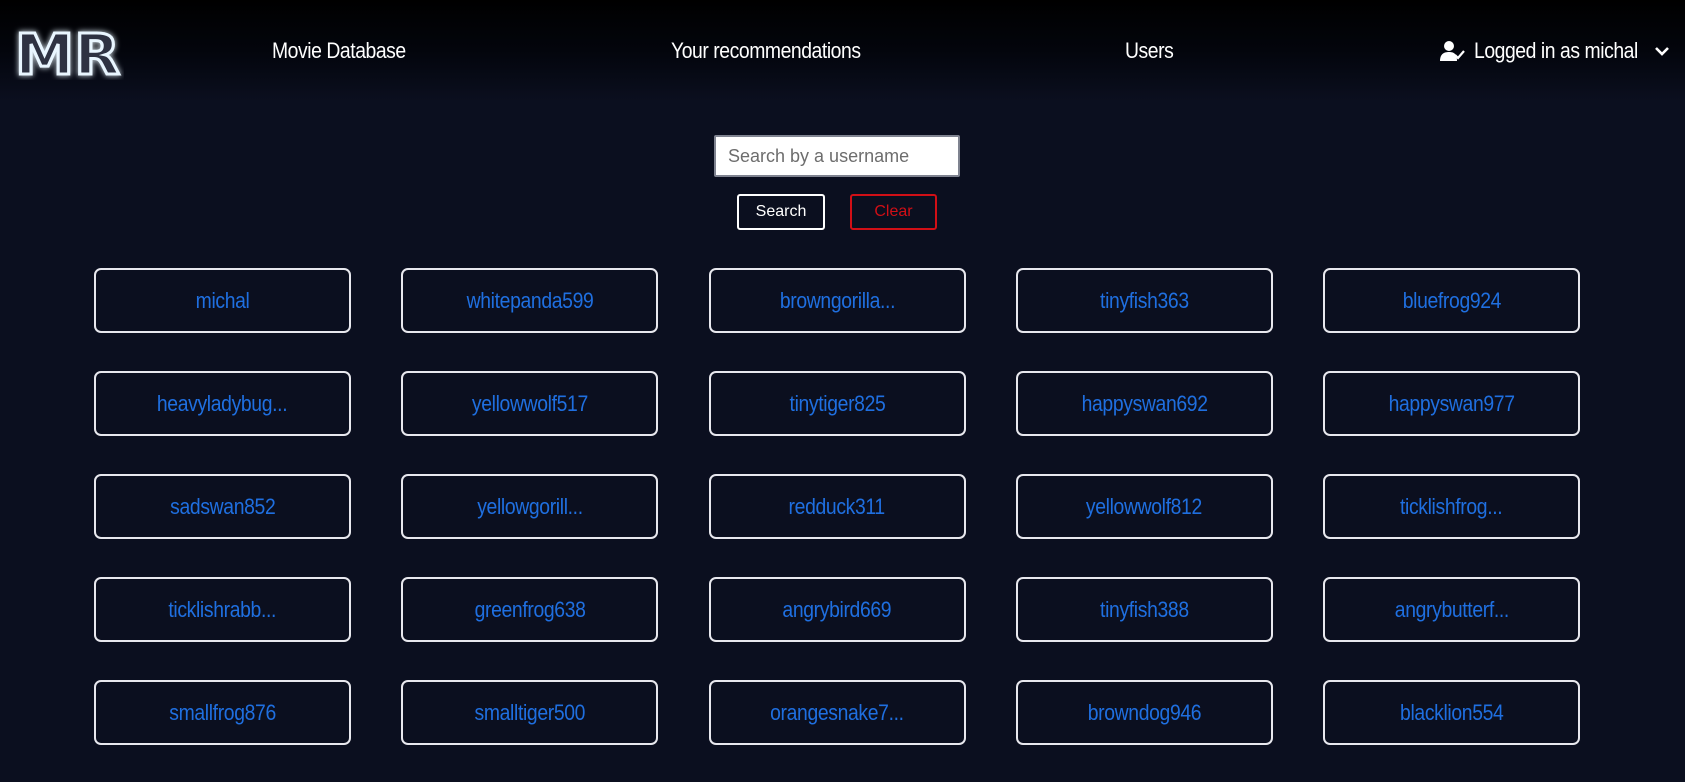 This screenshot has height=782, width=1685. I want to click on username-link: angrybird669, so click(837, 610).